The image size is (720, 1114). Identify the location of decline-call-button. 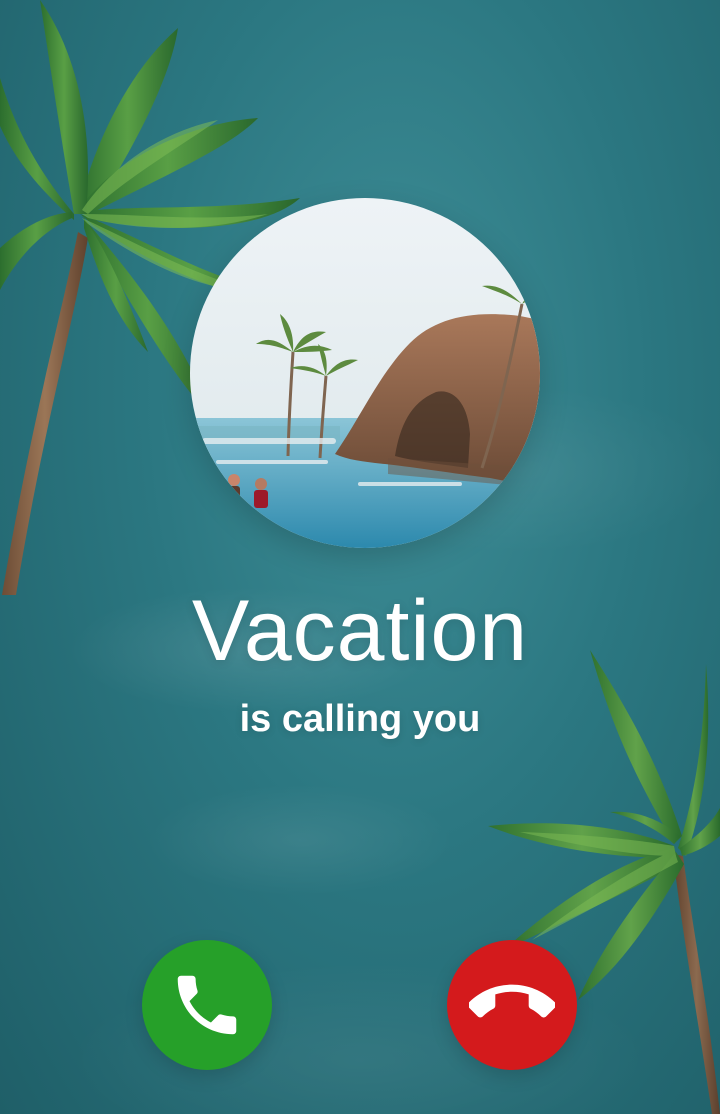
(512, 1005).